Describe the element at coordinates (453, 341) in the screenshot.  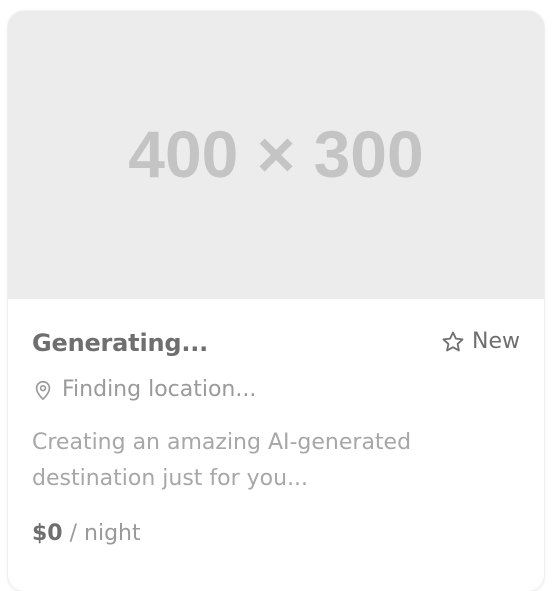
I see `star-outline-icon` at that location.